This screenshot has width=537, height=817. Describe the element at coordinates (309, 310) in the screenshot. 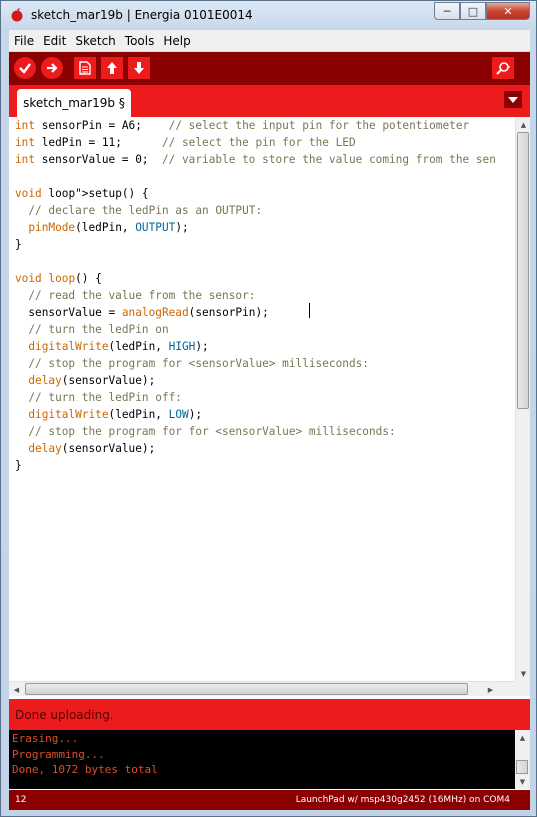

I see `text-caret` at that location.